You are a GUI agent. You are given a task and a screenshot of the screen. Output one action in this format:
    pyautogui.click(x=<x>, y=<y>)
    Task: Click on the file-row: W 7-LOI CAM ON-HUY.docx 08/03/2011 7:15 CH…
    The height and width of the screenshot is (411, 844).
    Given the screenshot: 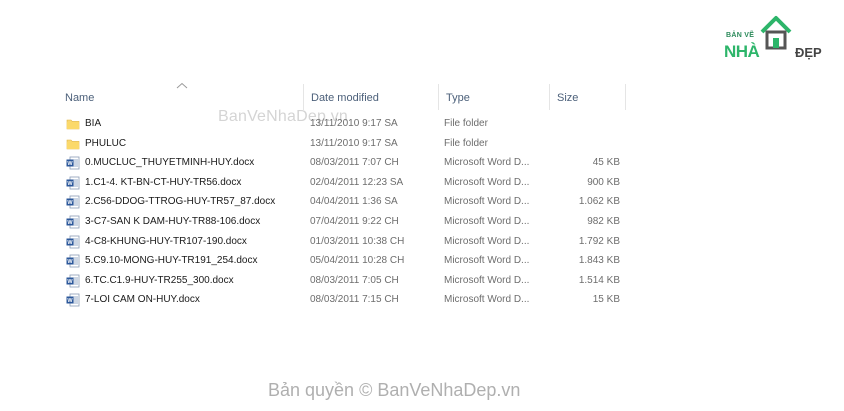 What is the action you would take?
    pyautogui.click(x=343, y=300)
    